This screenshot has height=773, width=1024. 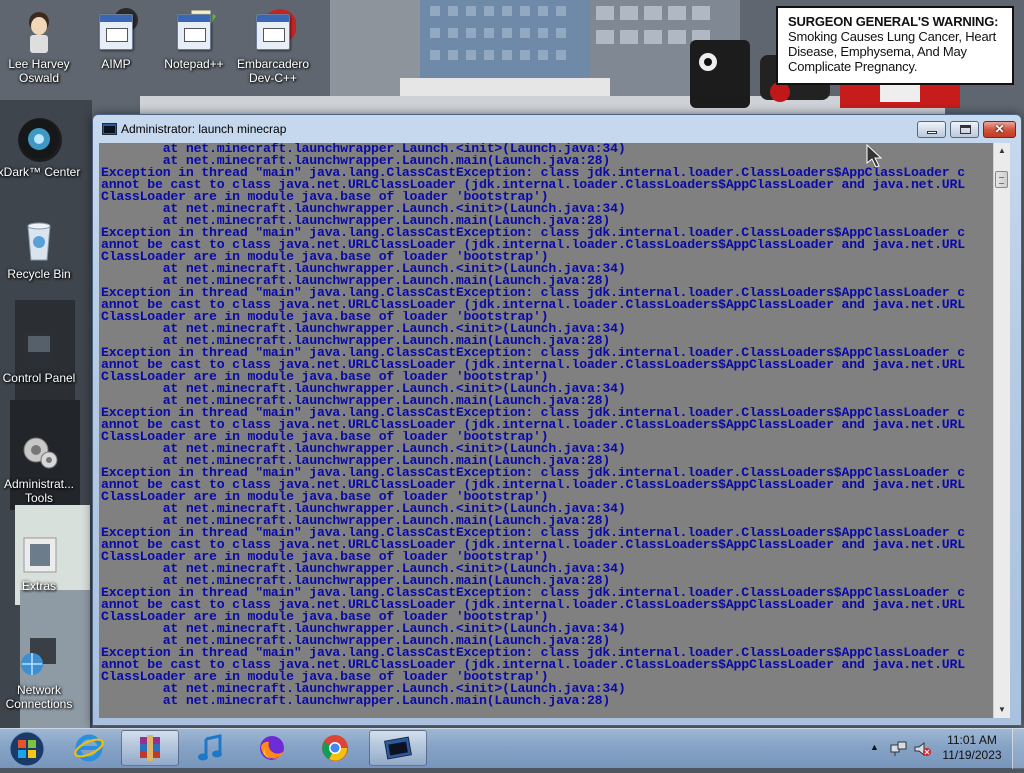 I want to click on desktop-icon-label: Control Panel, so click(x=39, y=378).